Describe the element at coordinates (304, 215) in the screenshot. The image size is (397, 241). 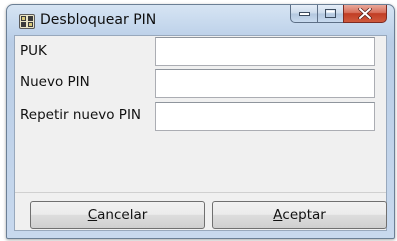
I see `accept-label: ceptar` at that location.